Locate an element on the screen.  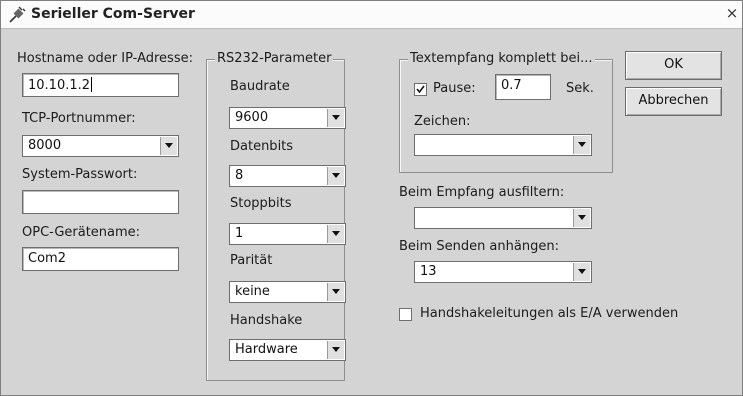
close-icon: × is located at coordinates (732, 13).